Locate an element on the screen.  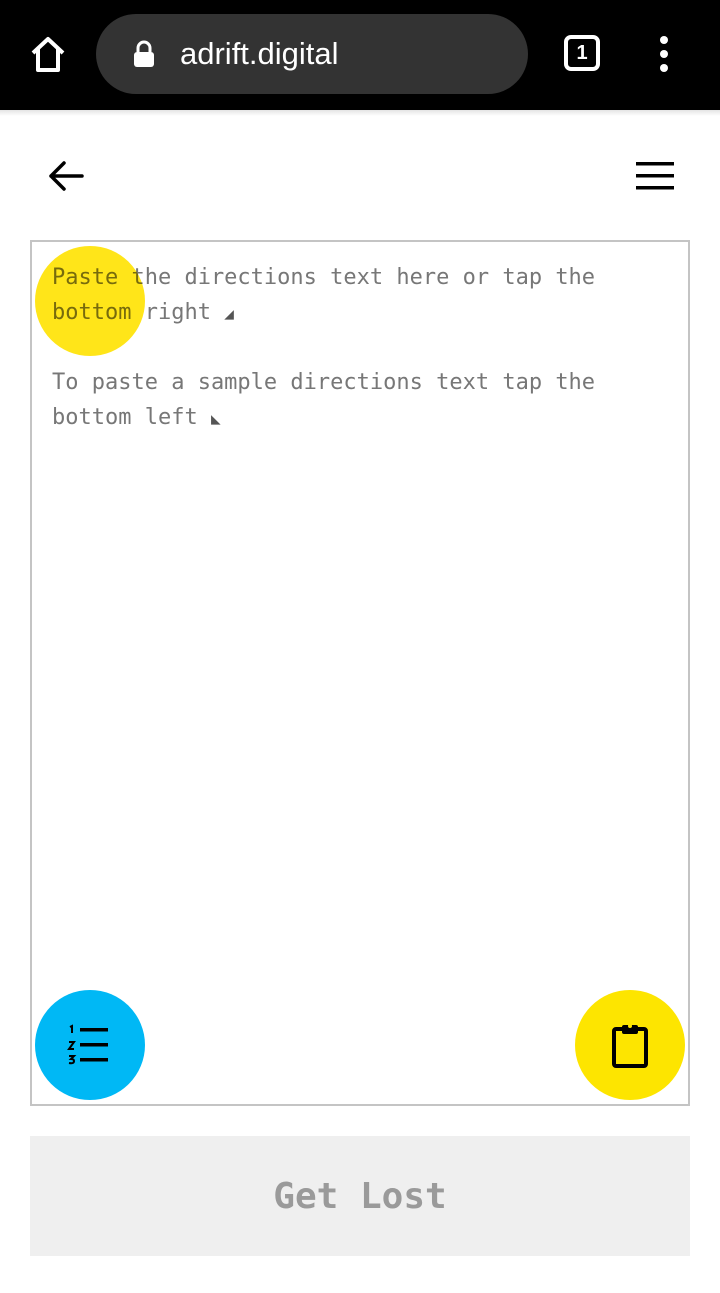
tap-highlight-circle is located at coordinates (90, 301).